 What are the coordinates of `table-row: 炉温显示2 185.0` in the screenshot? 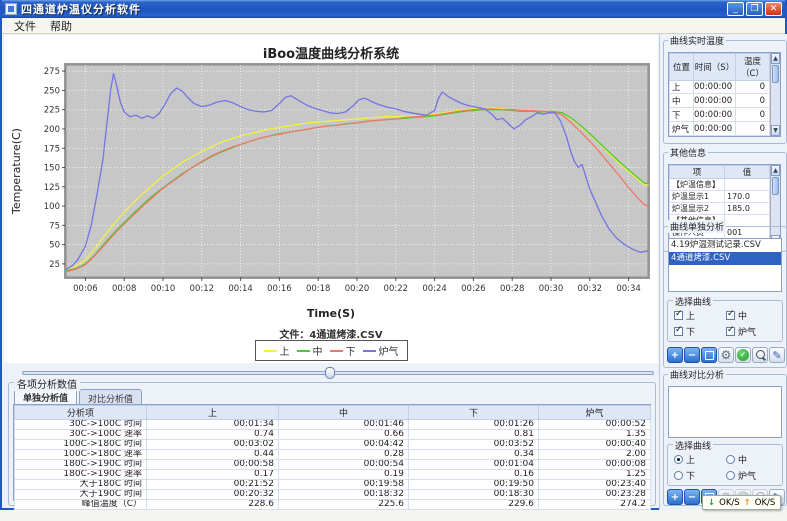 It's located at (719, 208).